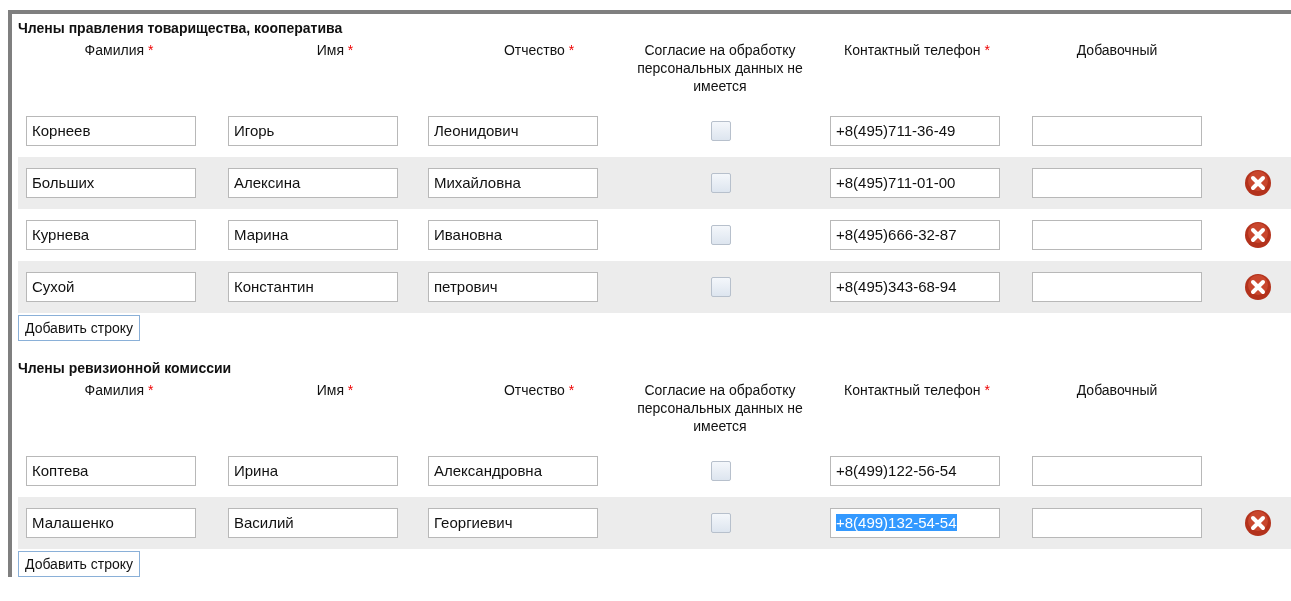 This screenshot has width=1291, height=601. What do you see at coordinates (915, 287) in the screenshot?
I see `phone-field: +8(495)343-68-94` at bounding box center [915, 287].